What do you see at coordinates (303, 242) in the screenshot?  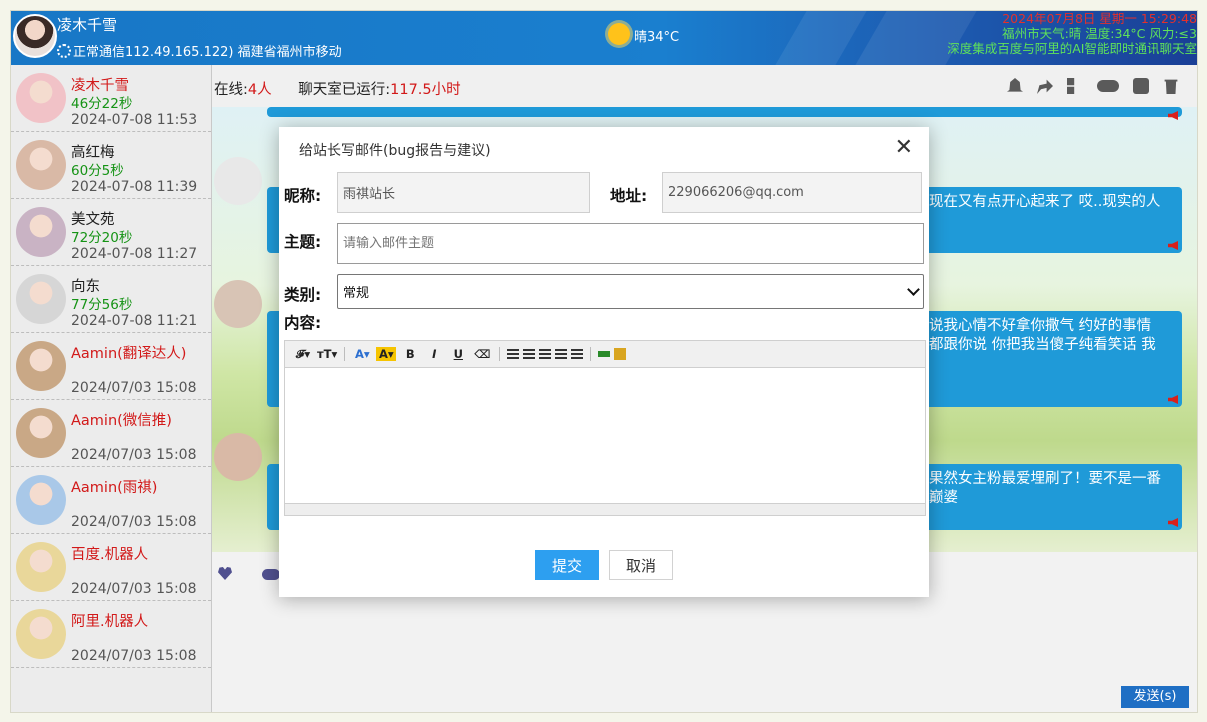 I see `subject-label: 主题:` at bounding box center [303, 242].